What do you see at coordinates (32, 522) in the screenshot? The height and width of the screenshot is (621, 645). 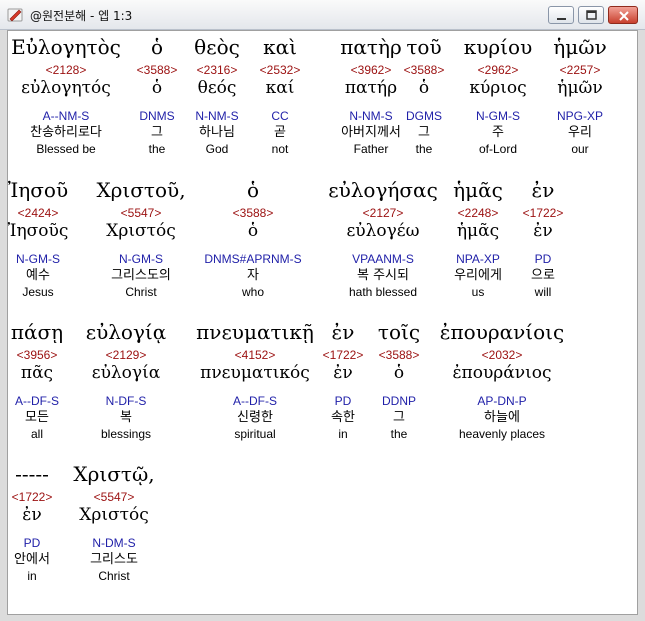 I see `word-column: ----- <1722> ἐν PD 안에서 in` at bounding box center [32, 522].